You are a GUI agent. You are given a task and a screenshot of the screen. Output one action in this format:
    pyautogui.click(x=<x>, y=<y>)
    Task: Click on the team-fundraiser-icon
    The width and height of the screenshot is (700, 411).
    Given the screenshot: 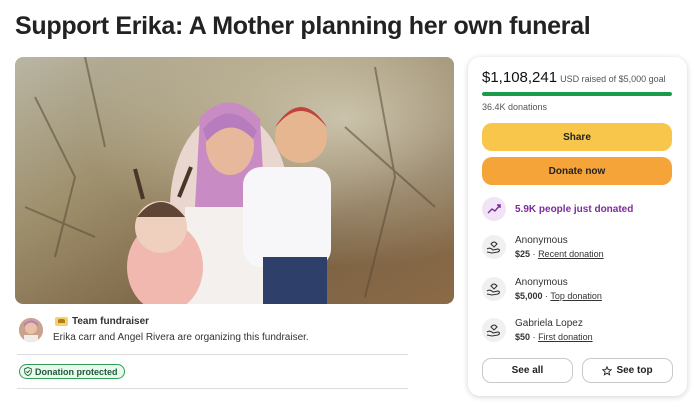 What is the action you would take?
    pyautogui.click(x=61, y=321)
    